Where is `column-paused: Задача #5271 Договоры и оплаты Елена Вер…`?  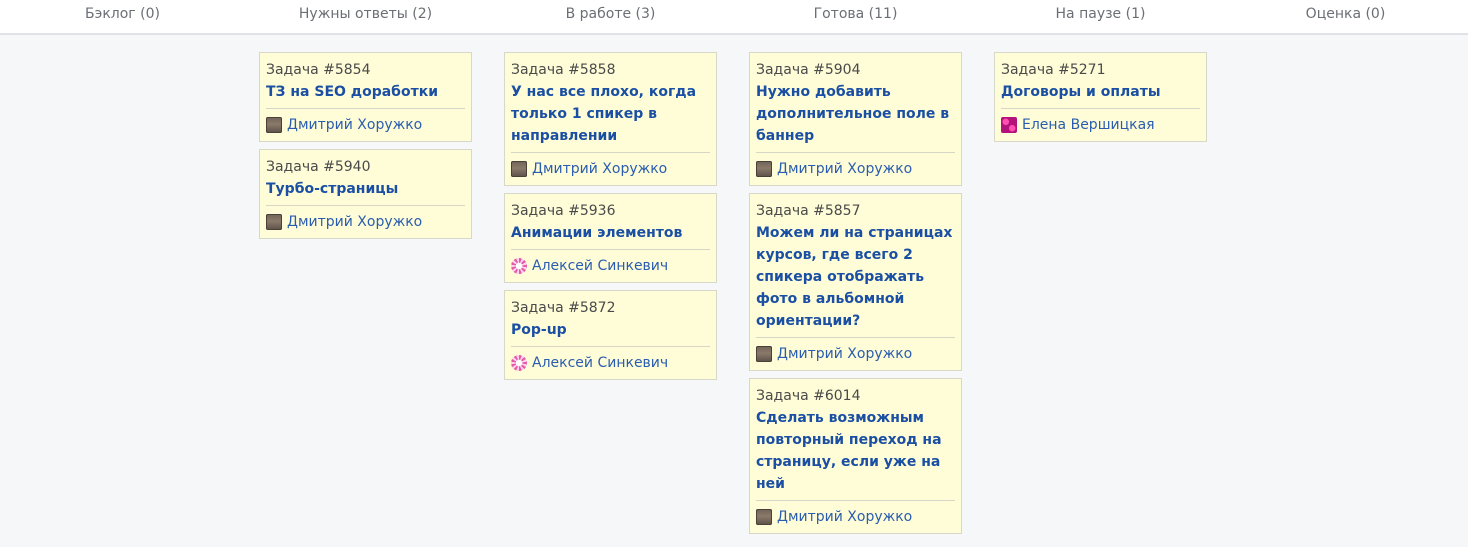
column-paused: Задача #5271 Договоры и оплаты Елена Вер… is located at coordinates (1100, 100).